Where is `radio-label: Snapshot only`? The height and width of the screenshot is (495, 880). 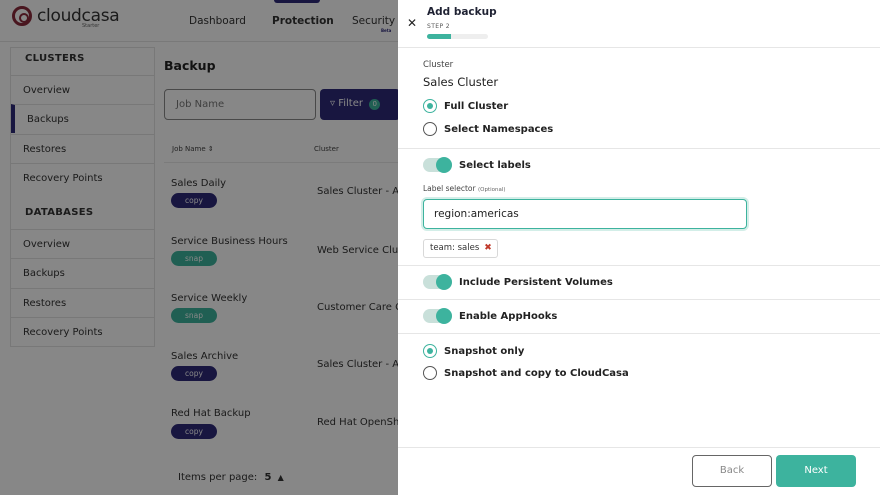 radio-label: Snapshot only is located at coordinates (484, 351).